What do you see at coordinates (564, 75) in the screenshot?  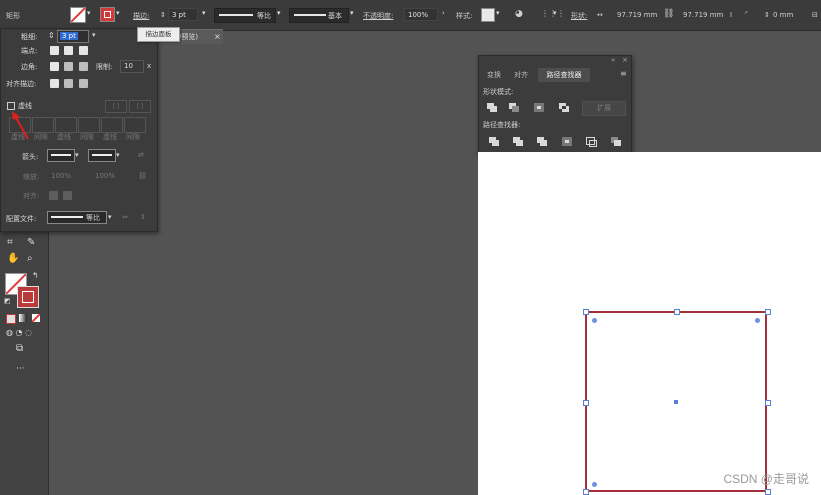 I see `tab-pathfinder: 路径查找器` at bounding box center [564, 75].